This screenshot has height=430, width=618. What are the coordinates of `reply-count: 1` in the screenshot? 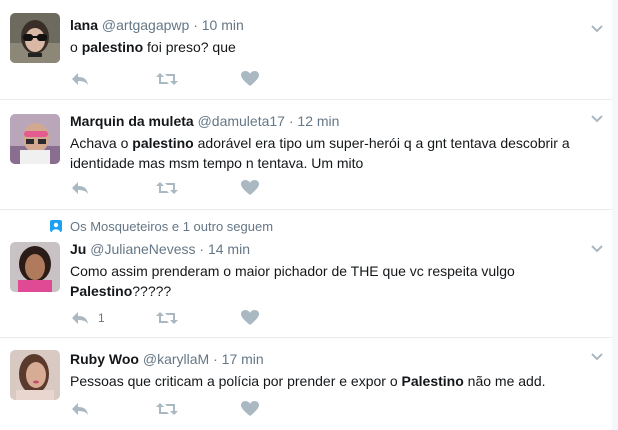 It's located at (101, 318).